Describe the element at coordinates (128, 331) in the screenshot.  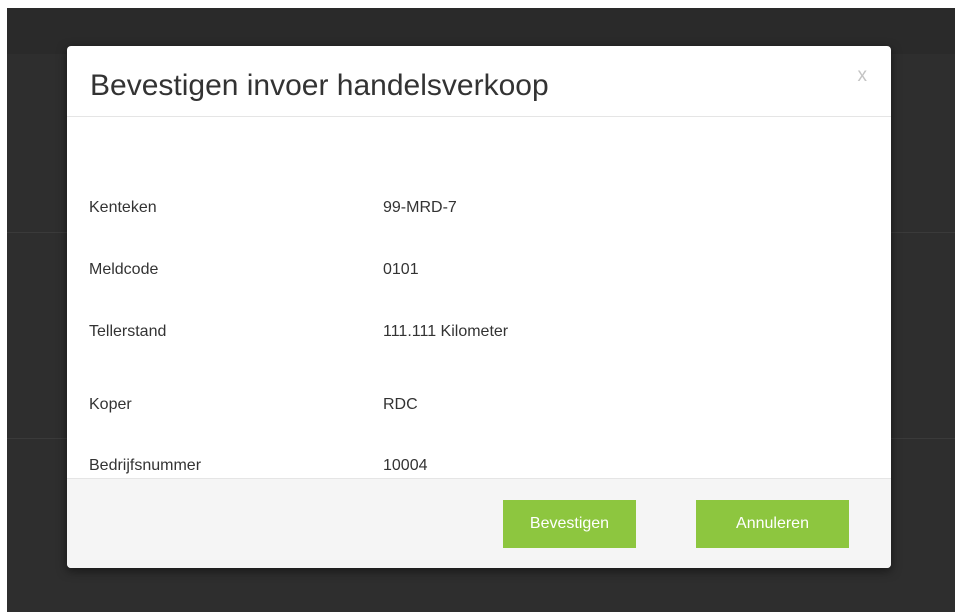
I see `detail-label: Tellerstand` at that location.